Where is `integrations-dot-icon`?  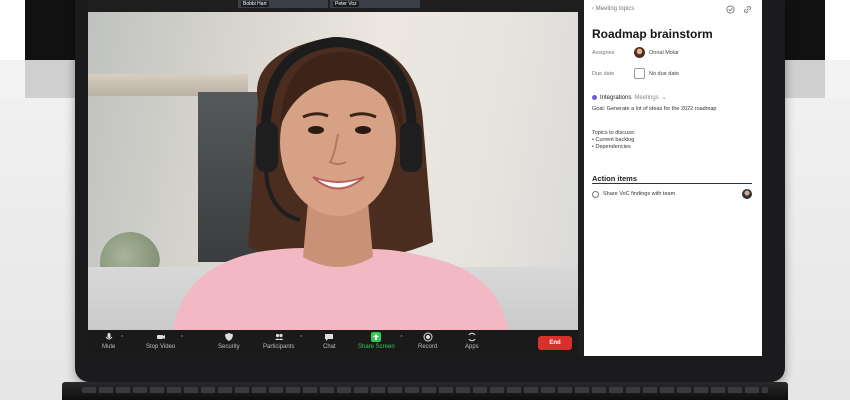 integrations-dot-icon is located at coordinates (594, 97).